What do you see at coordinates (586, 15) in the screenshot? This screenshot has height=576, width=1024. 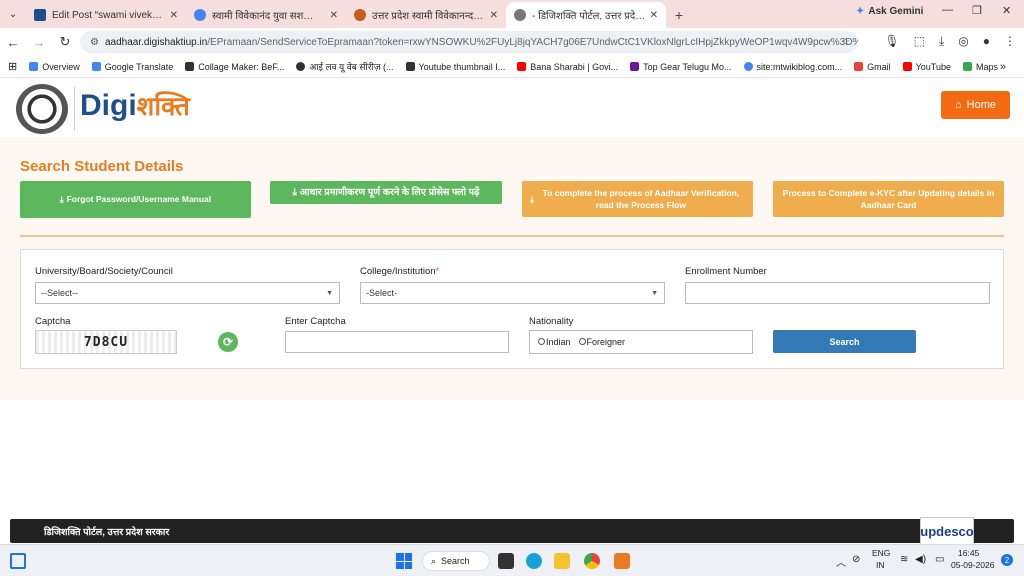 I see `browser-tab-4-active: - डिजिशक्ति पोर्टल, उत्तर प्रदेश सरक ✕` at bounding box center [586, 15].